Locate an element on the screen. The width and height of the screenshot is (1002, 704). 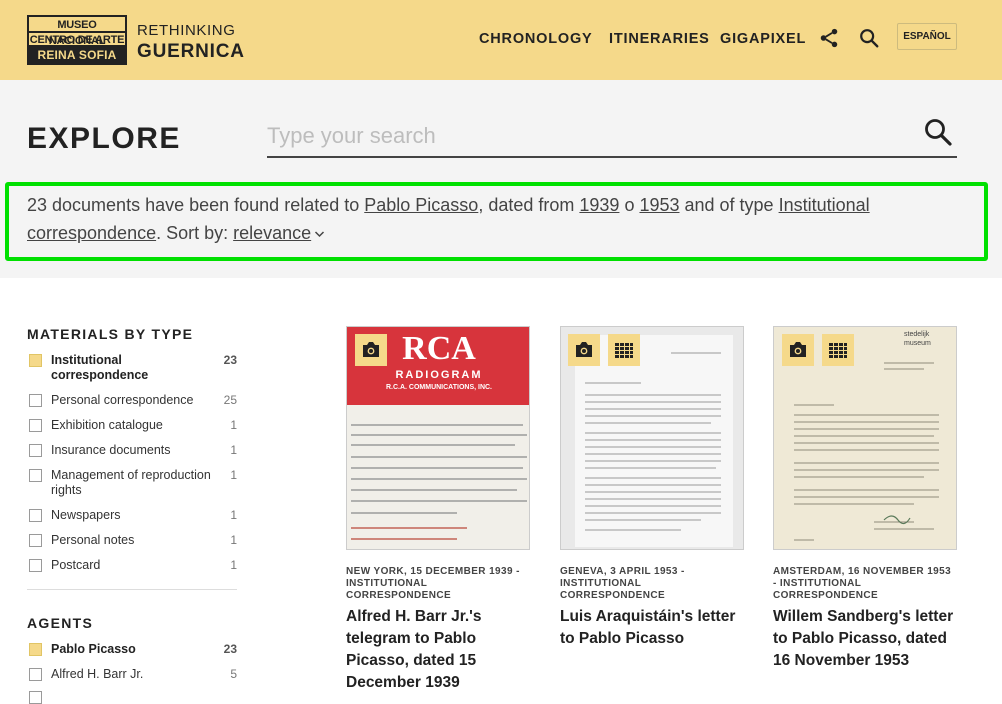
chevron-down-icon is located at coordinates (319, 234).